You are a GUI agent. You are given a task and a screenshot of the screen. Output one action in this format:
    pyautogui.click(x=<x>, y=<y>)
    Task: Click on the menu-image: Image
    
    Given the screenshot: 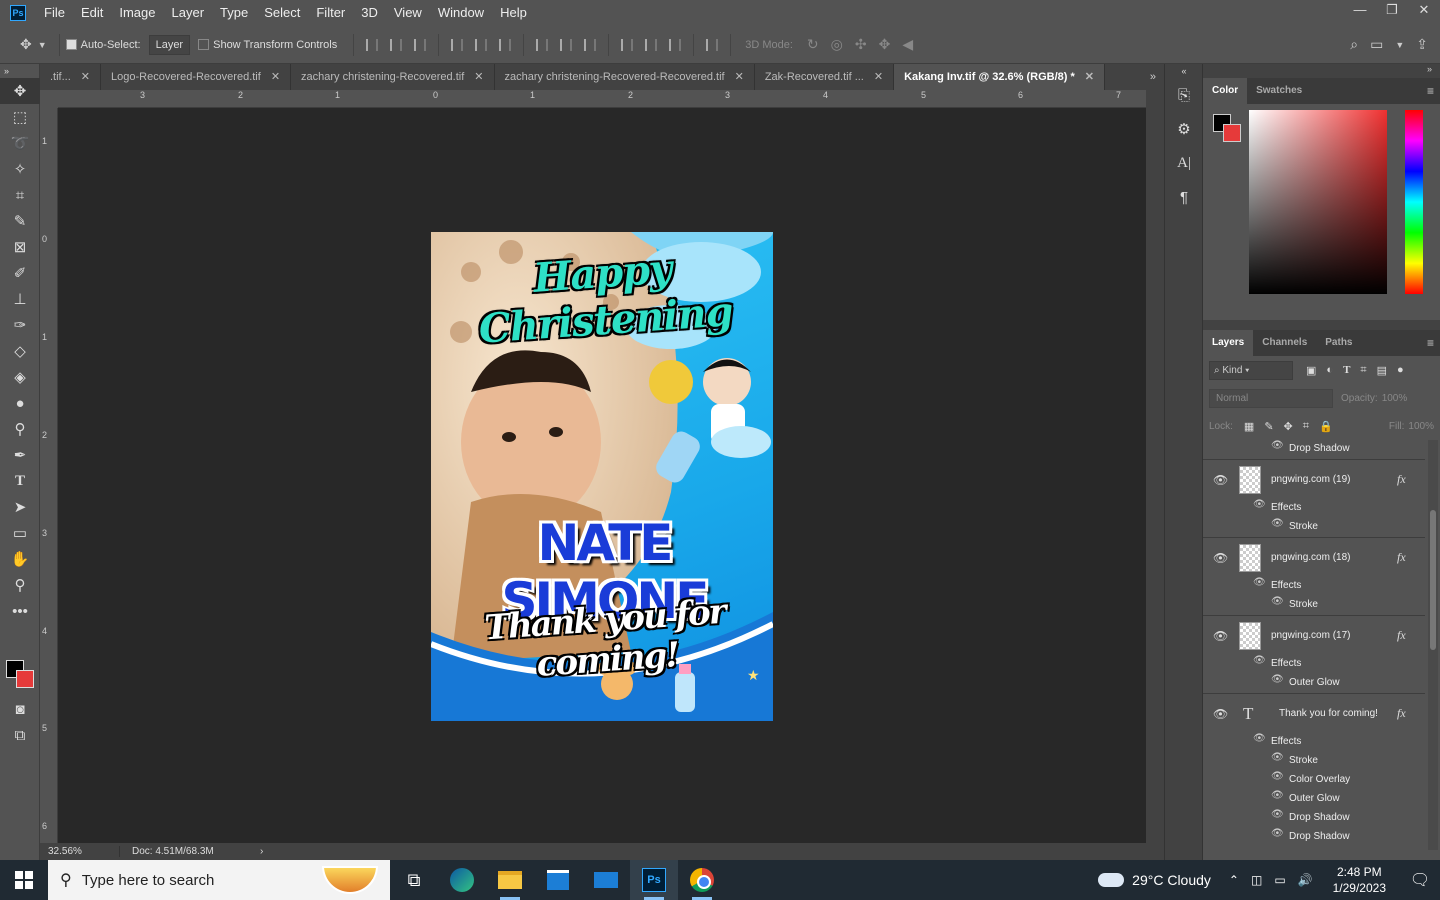 What is the action you would take?
    pyautogui.click(x=137, y=13)
    